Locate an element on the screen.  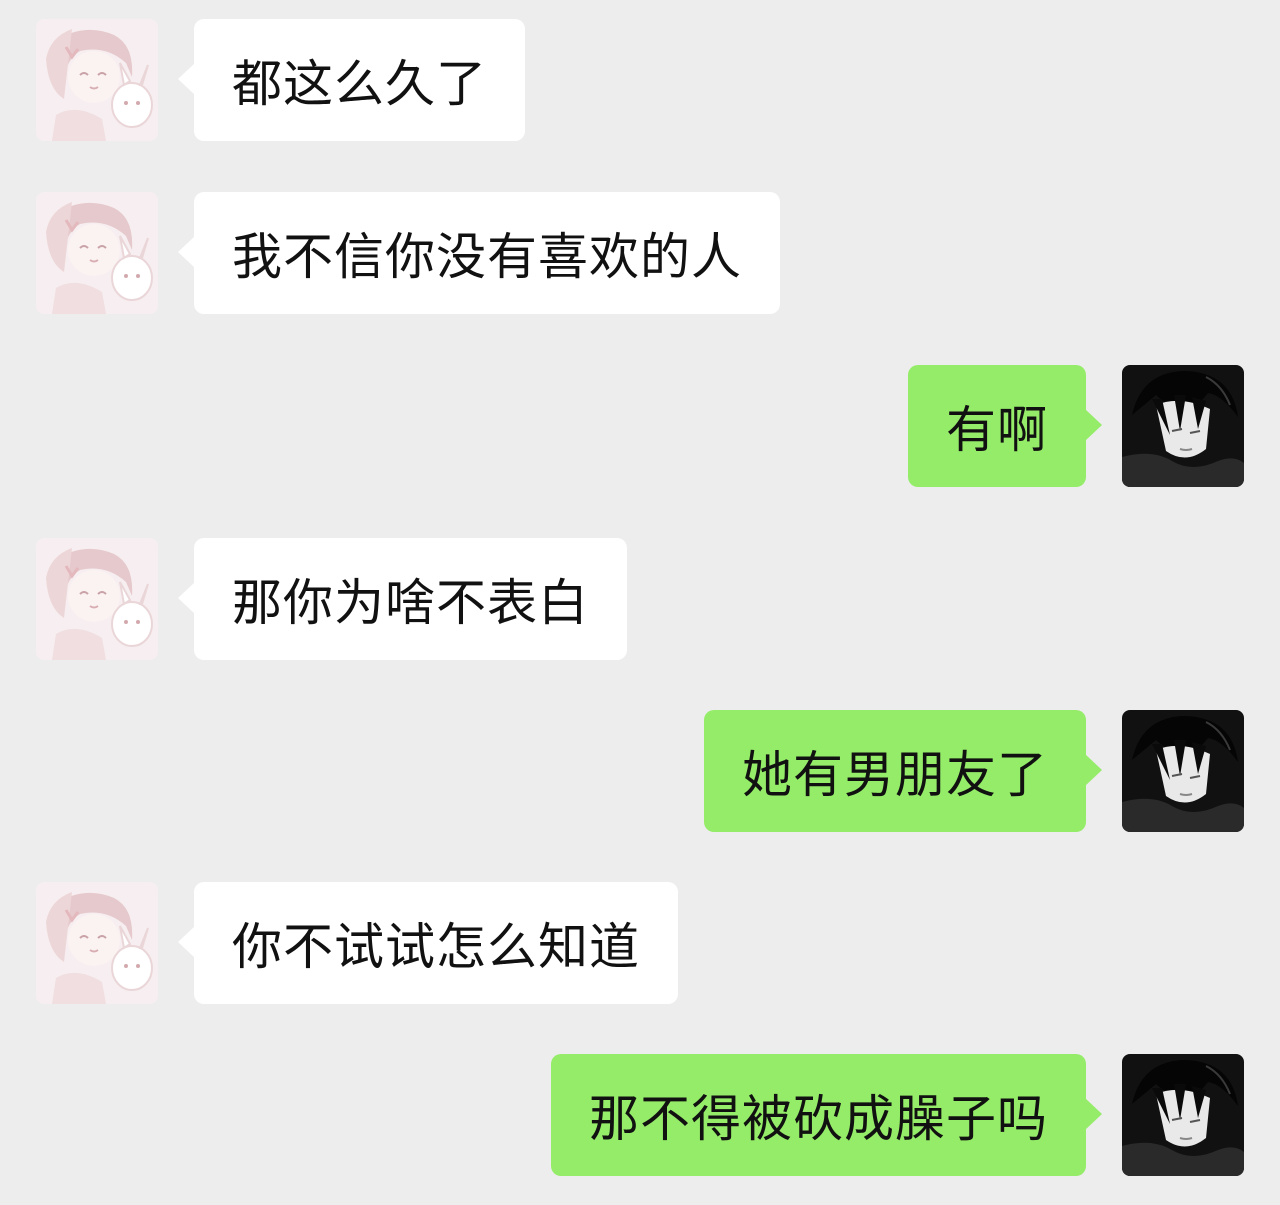
incoming-message-bubble: 我不信你没有喜欢的人 is located at coordinates (479, 253).